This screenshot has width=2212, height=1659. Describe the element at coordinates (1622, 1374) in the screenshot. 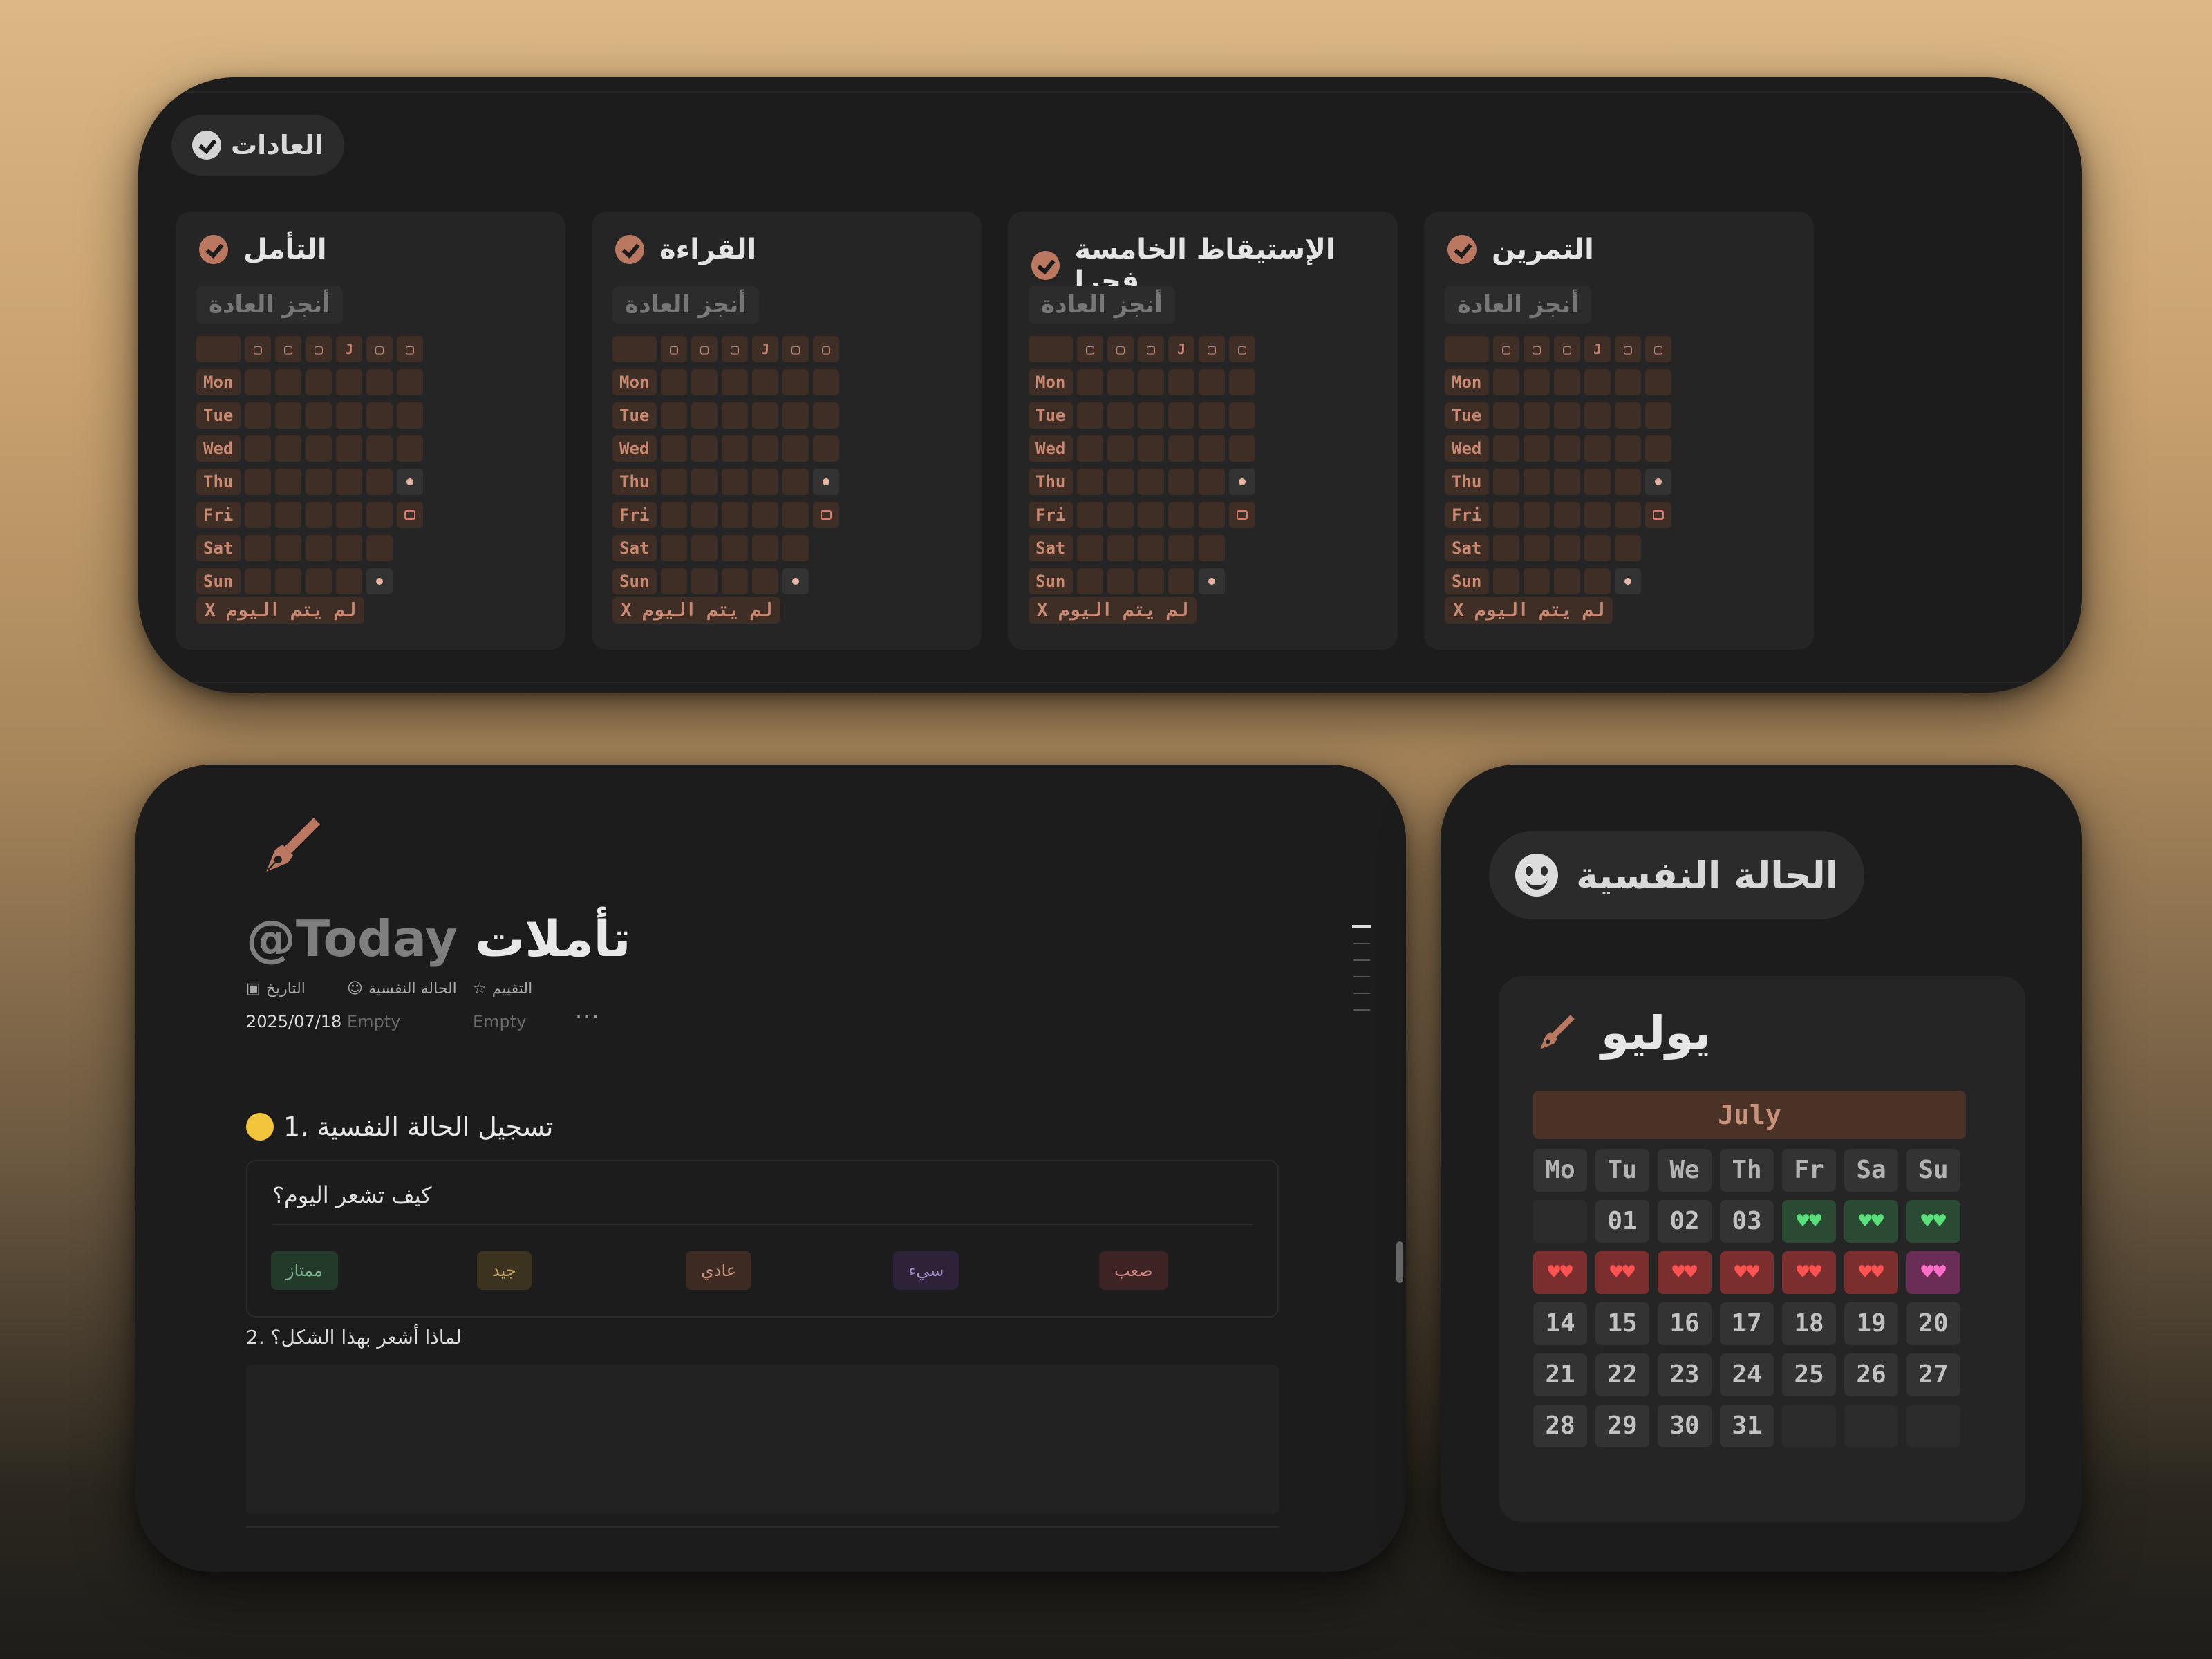

I see `calendar-day: 22` at that location.